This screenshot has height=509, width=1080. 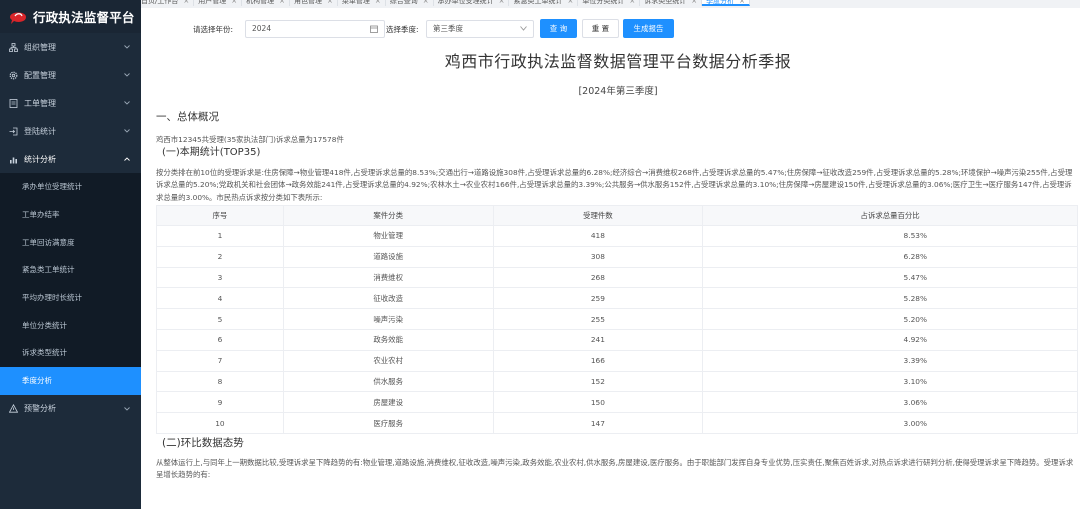 I want to click on table-cell: 308, so click(x=598, y=256).